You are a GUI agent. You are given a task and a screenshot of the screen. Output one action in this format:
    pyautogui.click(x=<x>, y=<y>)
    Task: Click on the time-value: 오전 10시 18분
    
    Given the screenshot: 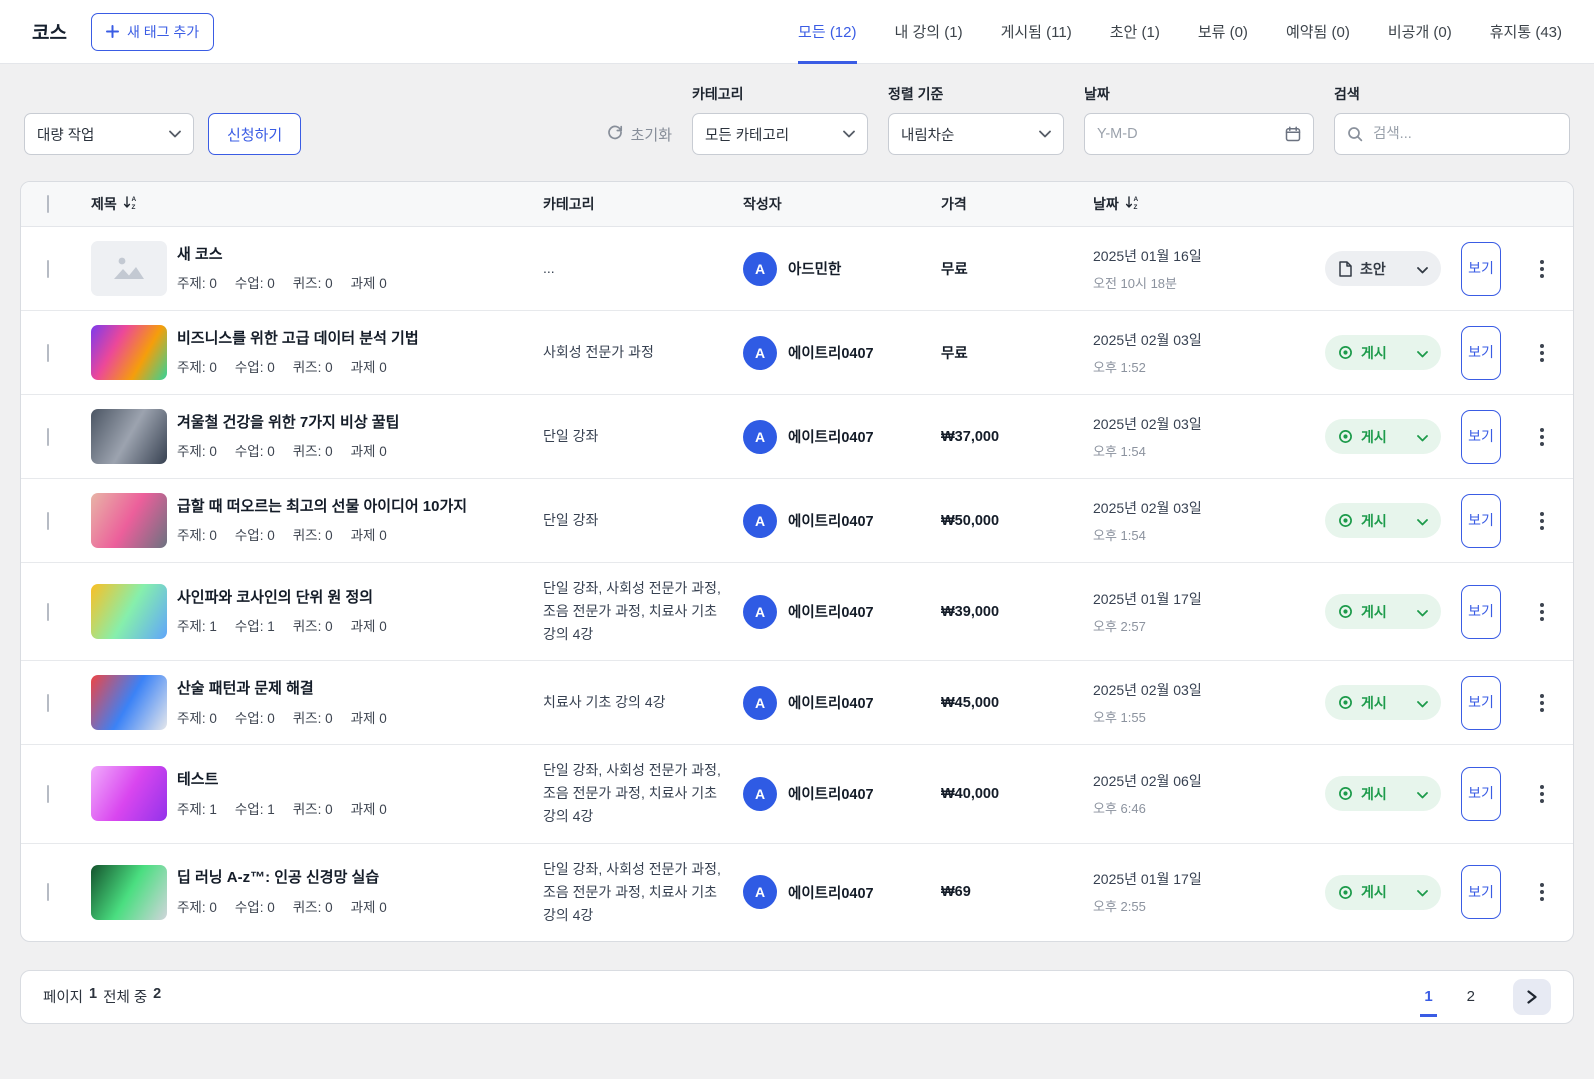 What is the action you would take?
    pyautogui.click(x=1135, y=283)
    